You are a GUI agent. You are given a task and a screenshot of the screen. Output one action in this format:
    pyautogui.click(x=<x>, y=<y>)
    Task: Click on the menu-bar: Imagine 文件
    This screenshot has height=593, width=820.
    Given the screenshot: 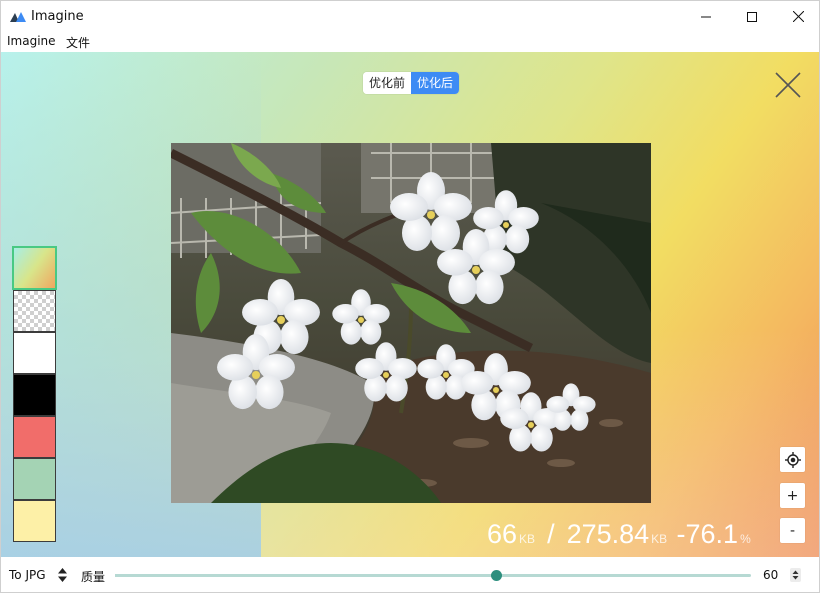 What is the action you would take?
    pyautogui.click(x=410, y=42)
    